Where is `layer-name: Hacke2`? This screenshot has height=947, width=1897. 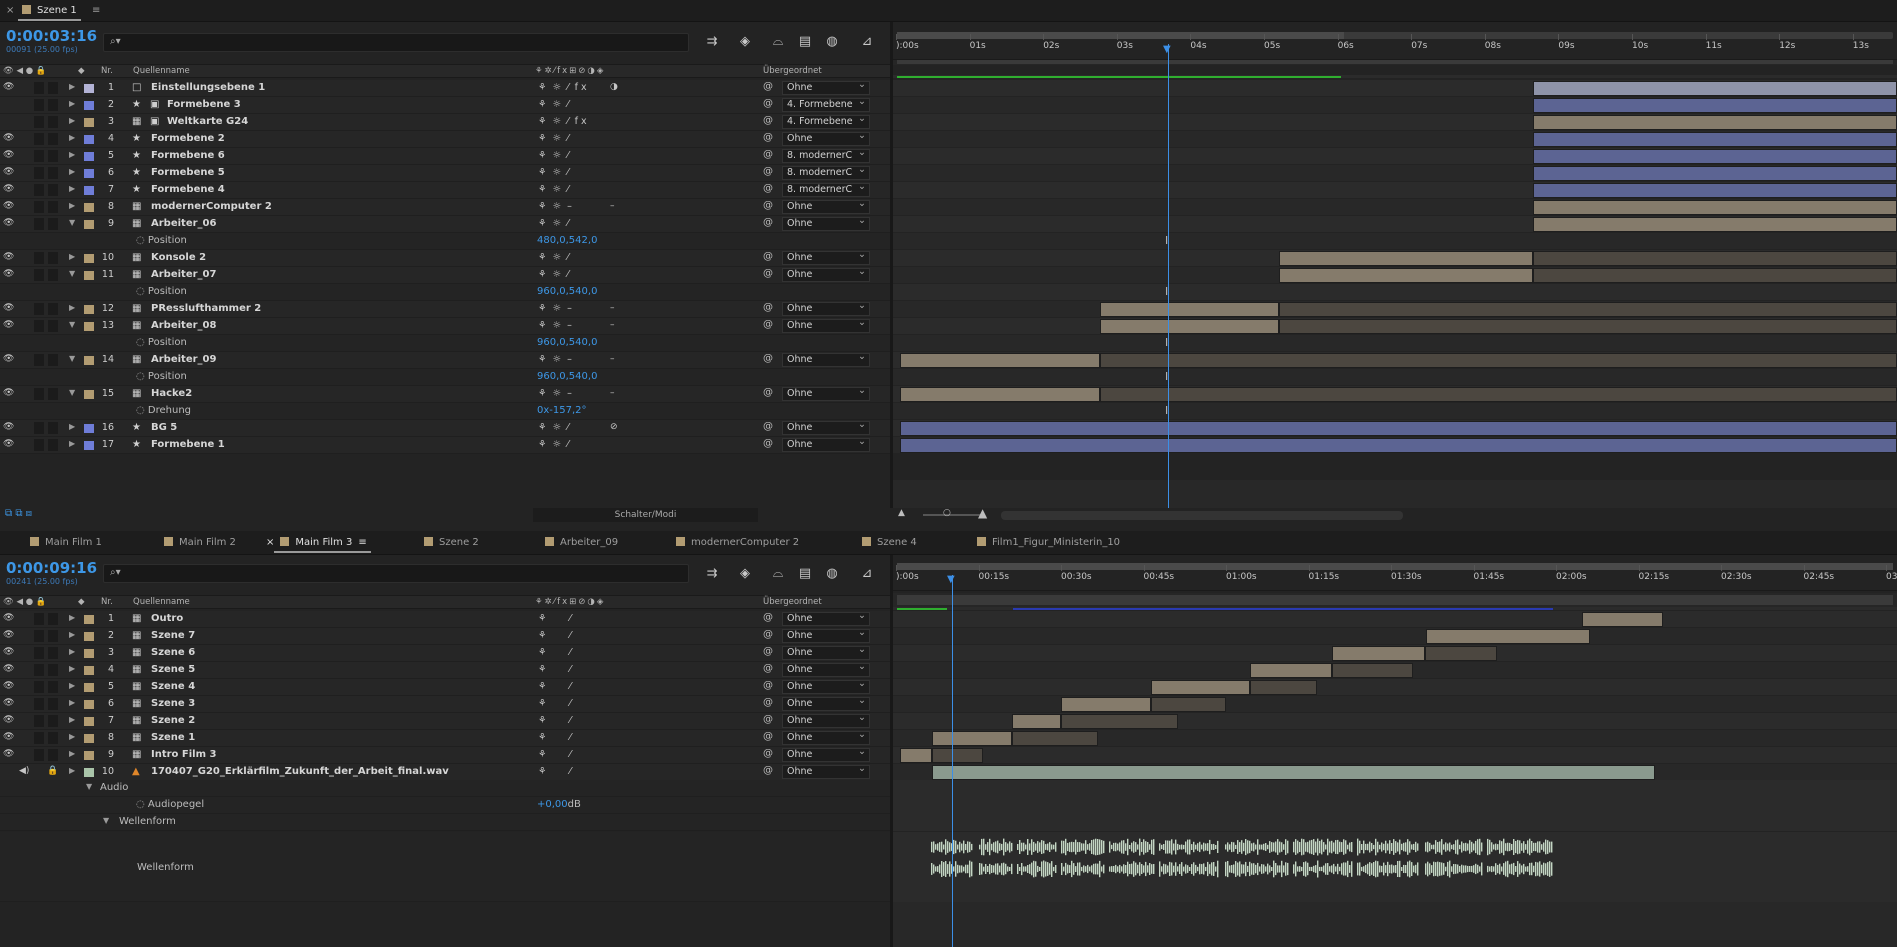
layer-name: Hacke2 is located at coordinates (171, 393).